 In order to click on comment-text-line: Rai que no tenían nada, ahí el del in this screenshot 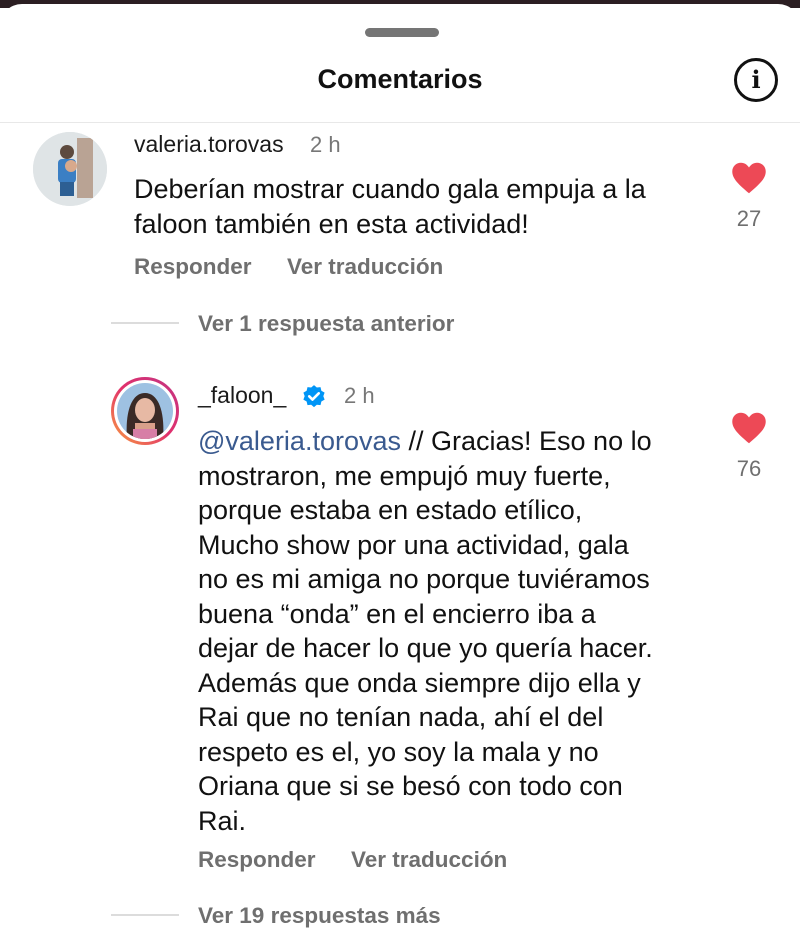, I will do `click(401, 717)`.